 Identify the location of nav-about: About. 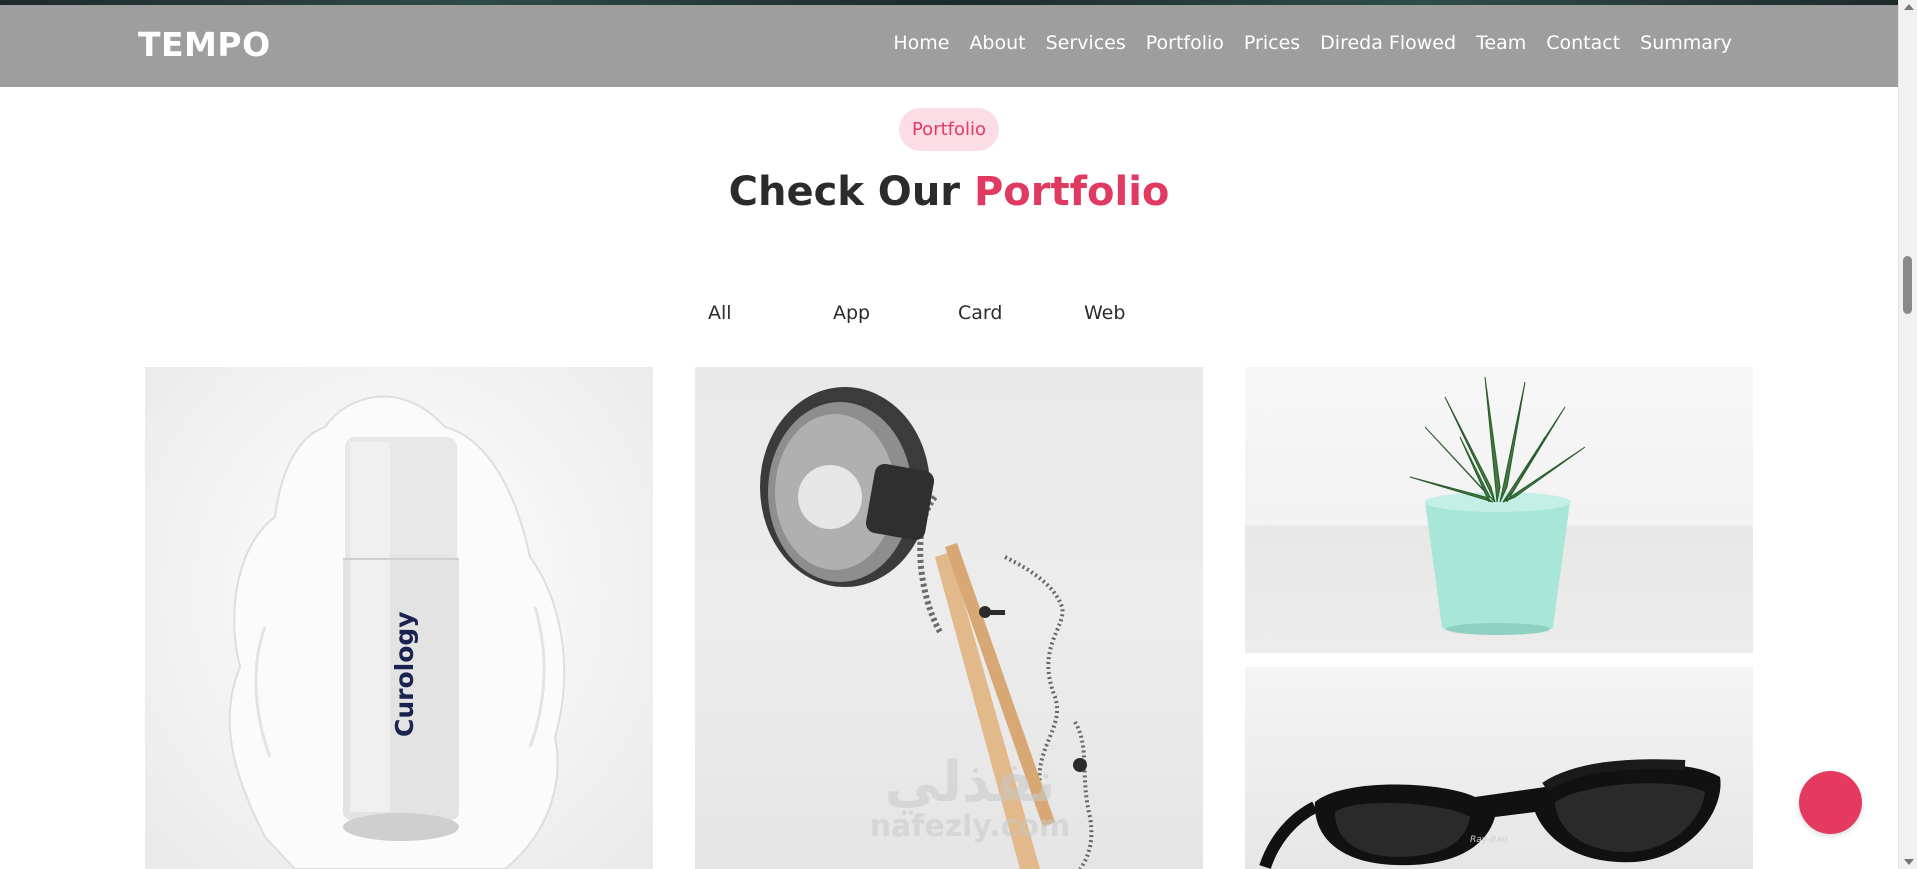
(997, 43).